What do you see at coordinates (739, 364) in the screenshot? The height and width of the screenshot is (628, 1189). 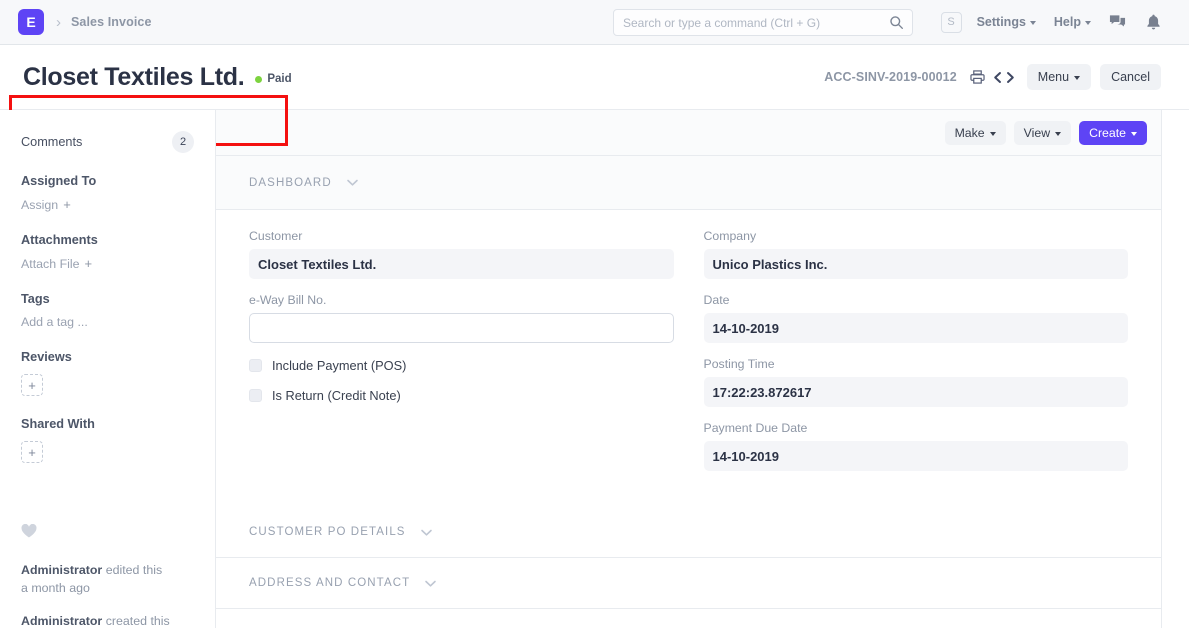 I see `field-label: Posting Time` at bounding box center [739, 364].